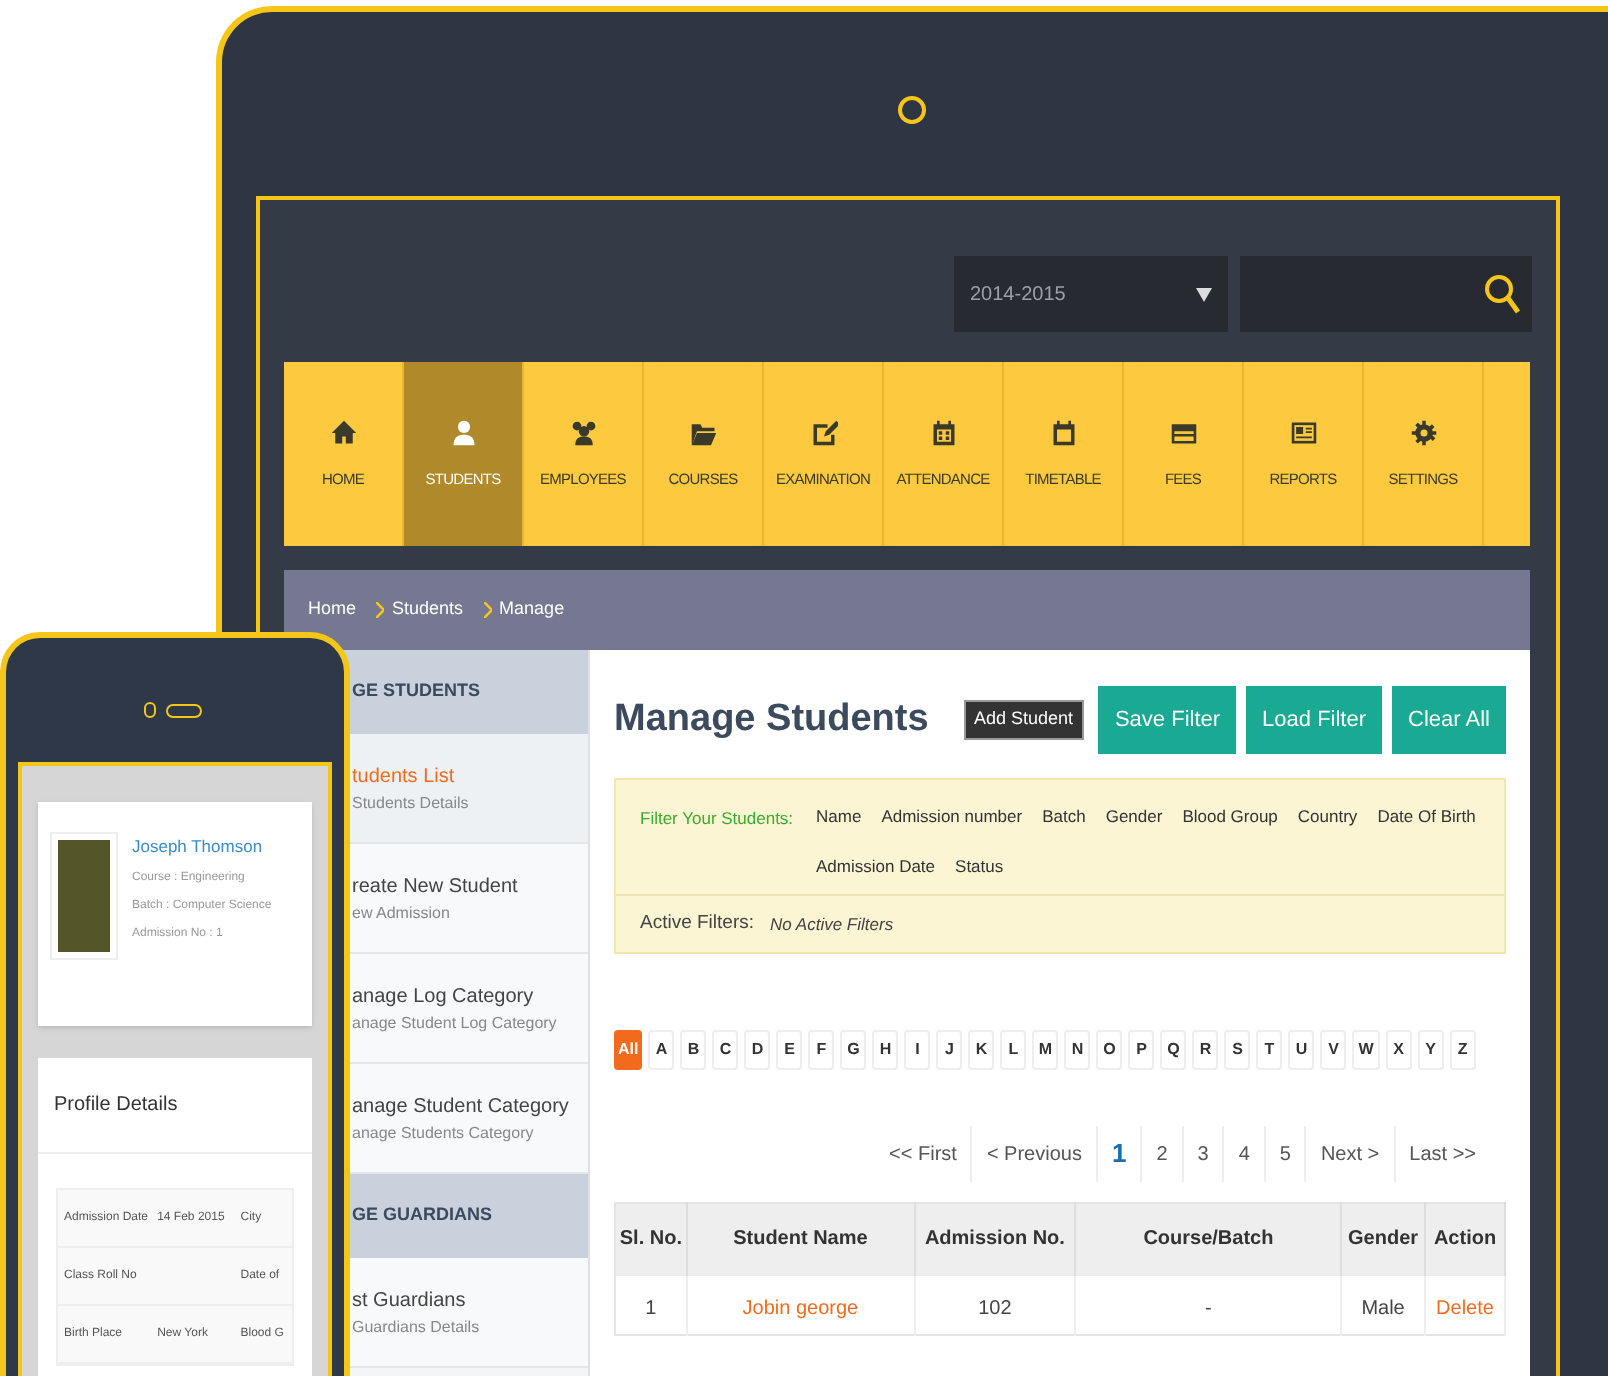 This screenshot has height=1376, width=1608. What do you see at coordinates (175, 1106) in the screenshot?
I see `profile-title: Profile Details` at bounding box center [175, 1106].